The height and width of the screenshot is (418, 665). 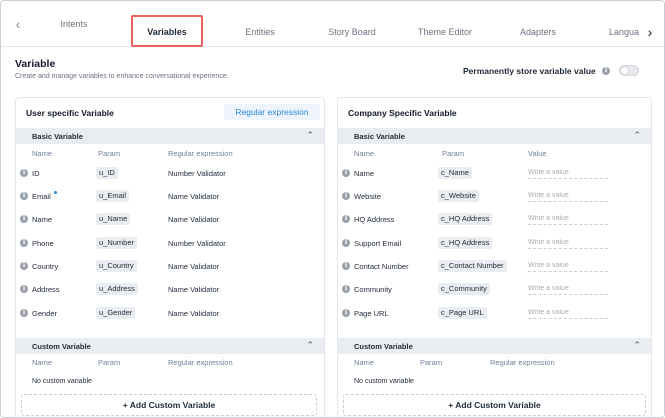 What do you see at coordinates (43, 243) in the screenshot?
I see `variable-name: Phone` at bounding box center [43, 243].